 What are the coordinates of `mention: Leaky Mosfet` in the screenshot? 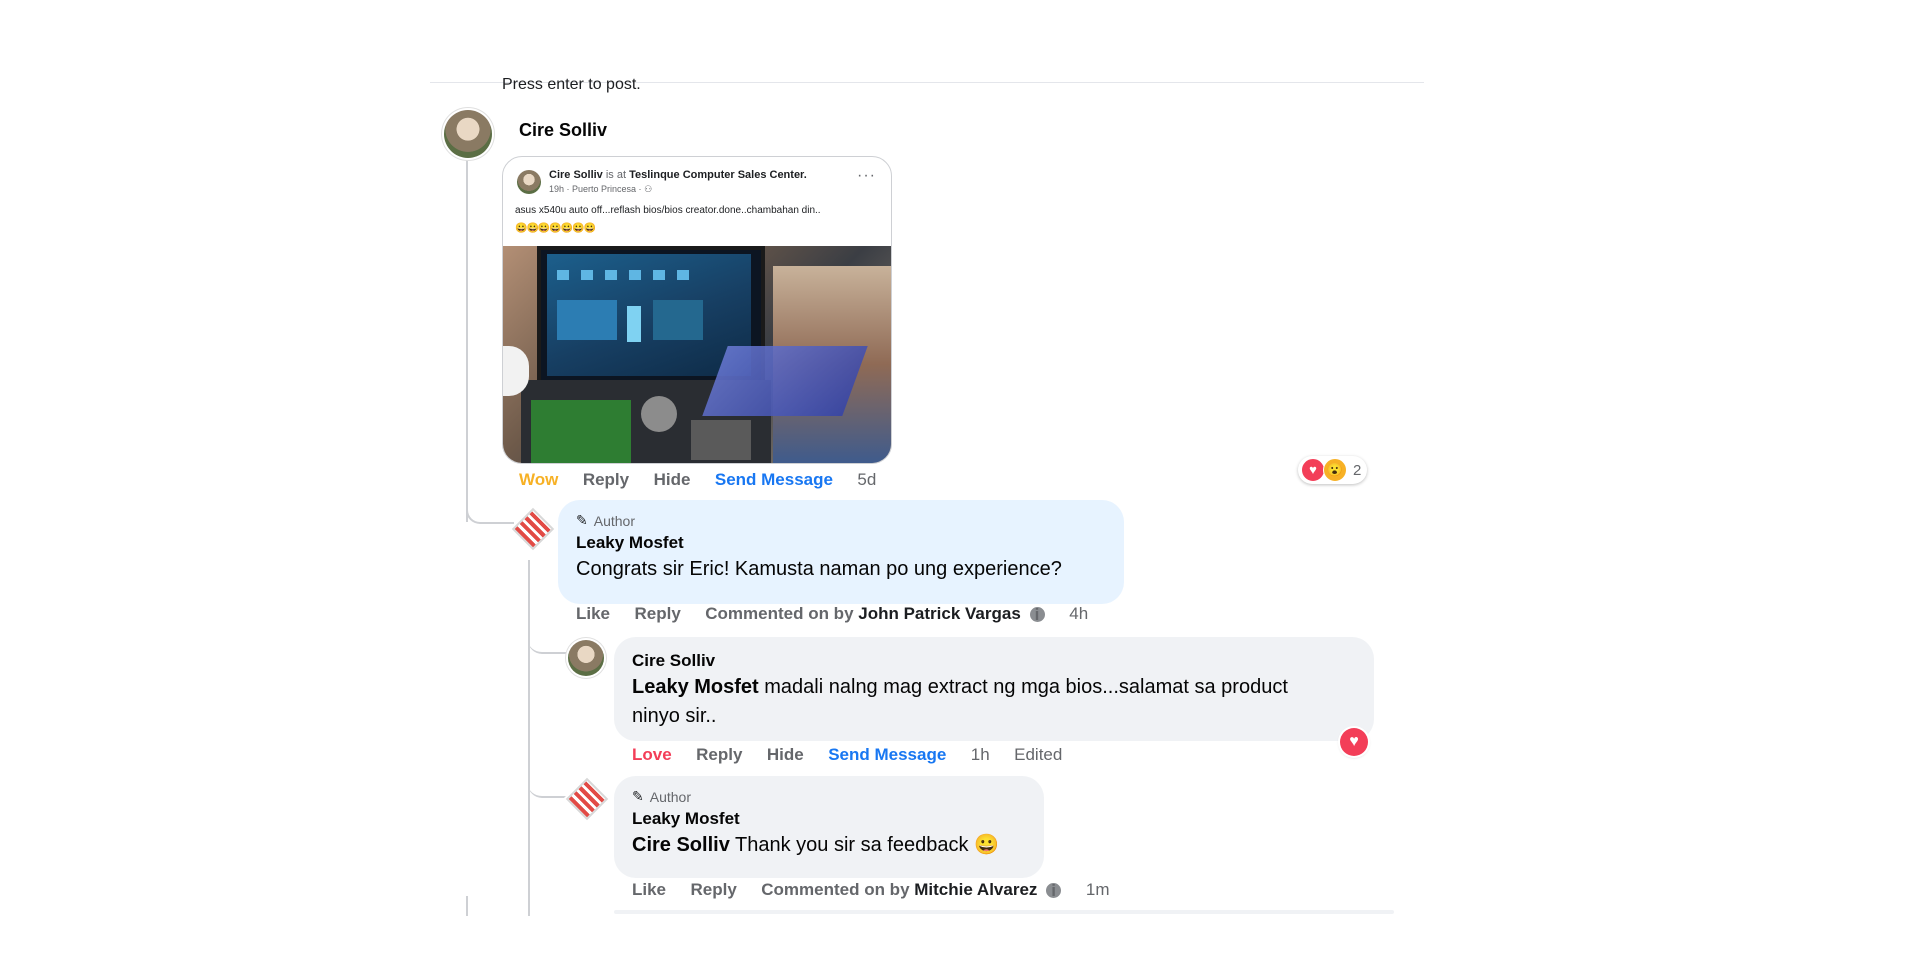 It's located at (695, 687).